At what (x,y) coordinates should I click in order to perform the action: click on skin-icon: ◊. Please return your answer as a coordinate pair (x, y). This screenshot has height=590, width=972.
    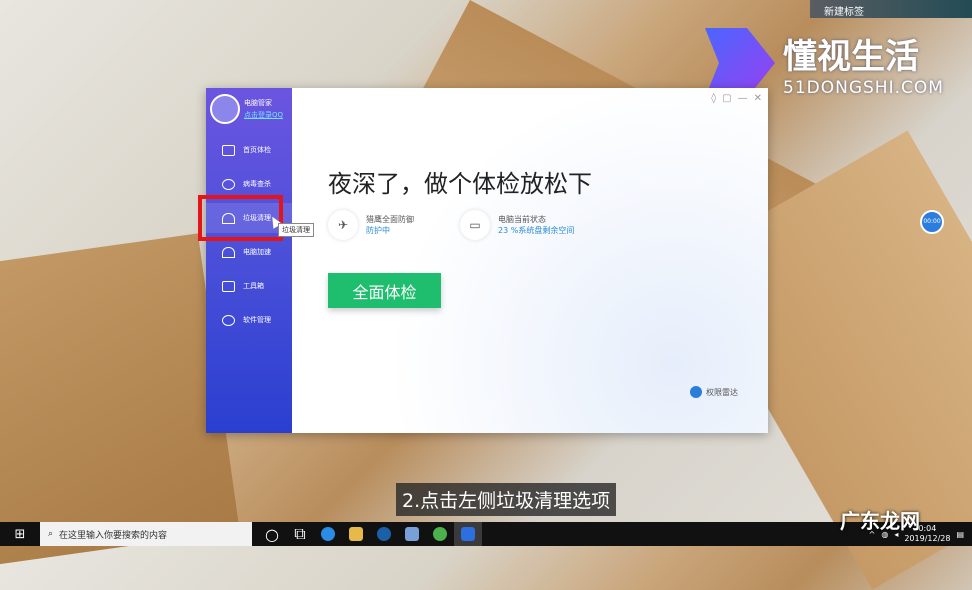
    Looking at the image, I should click on (713, 98).